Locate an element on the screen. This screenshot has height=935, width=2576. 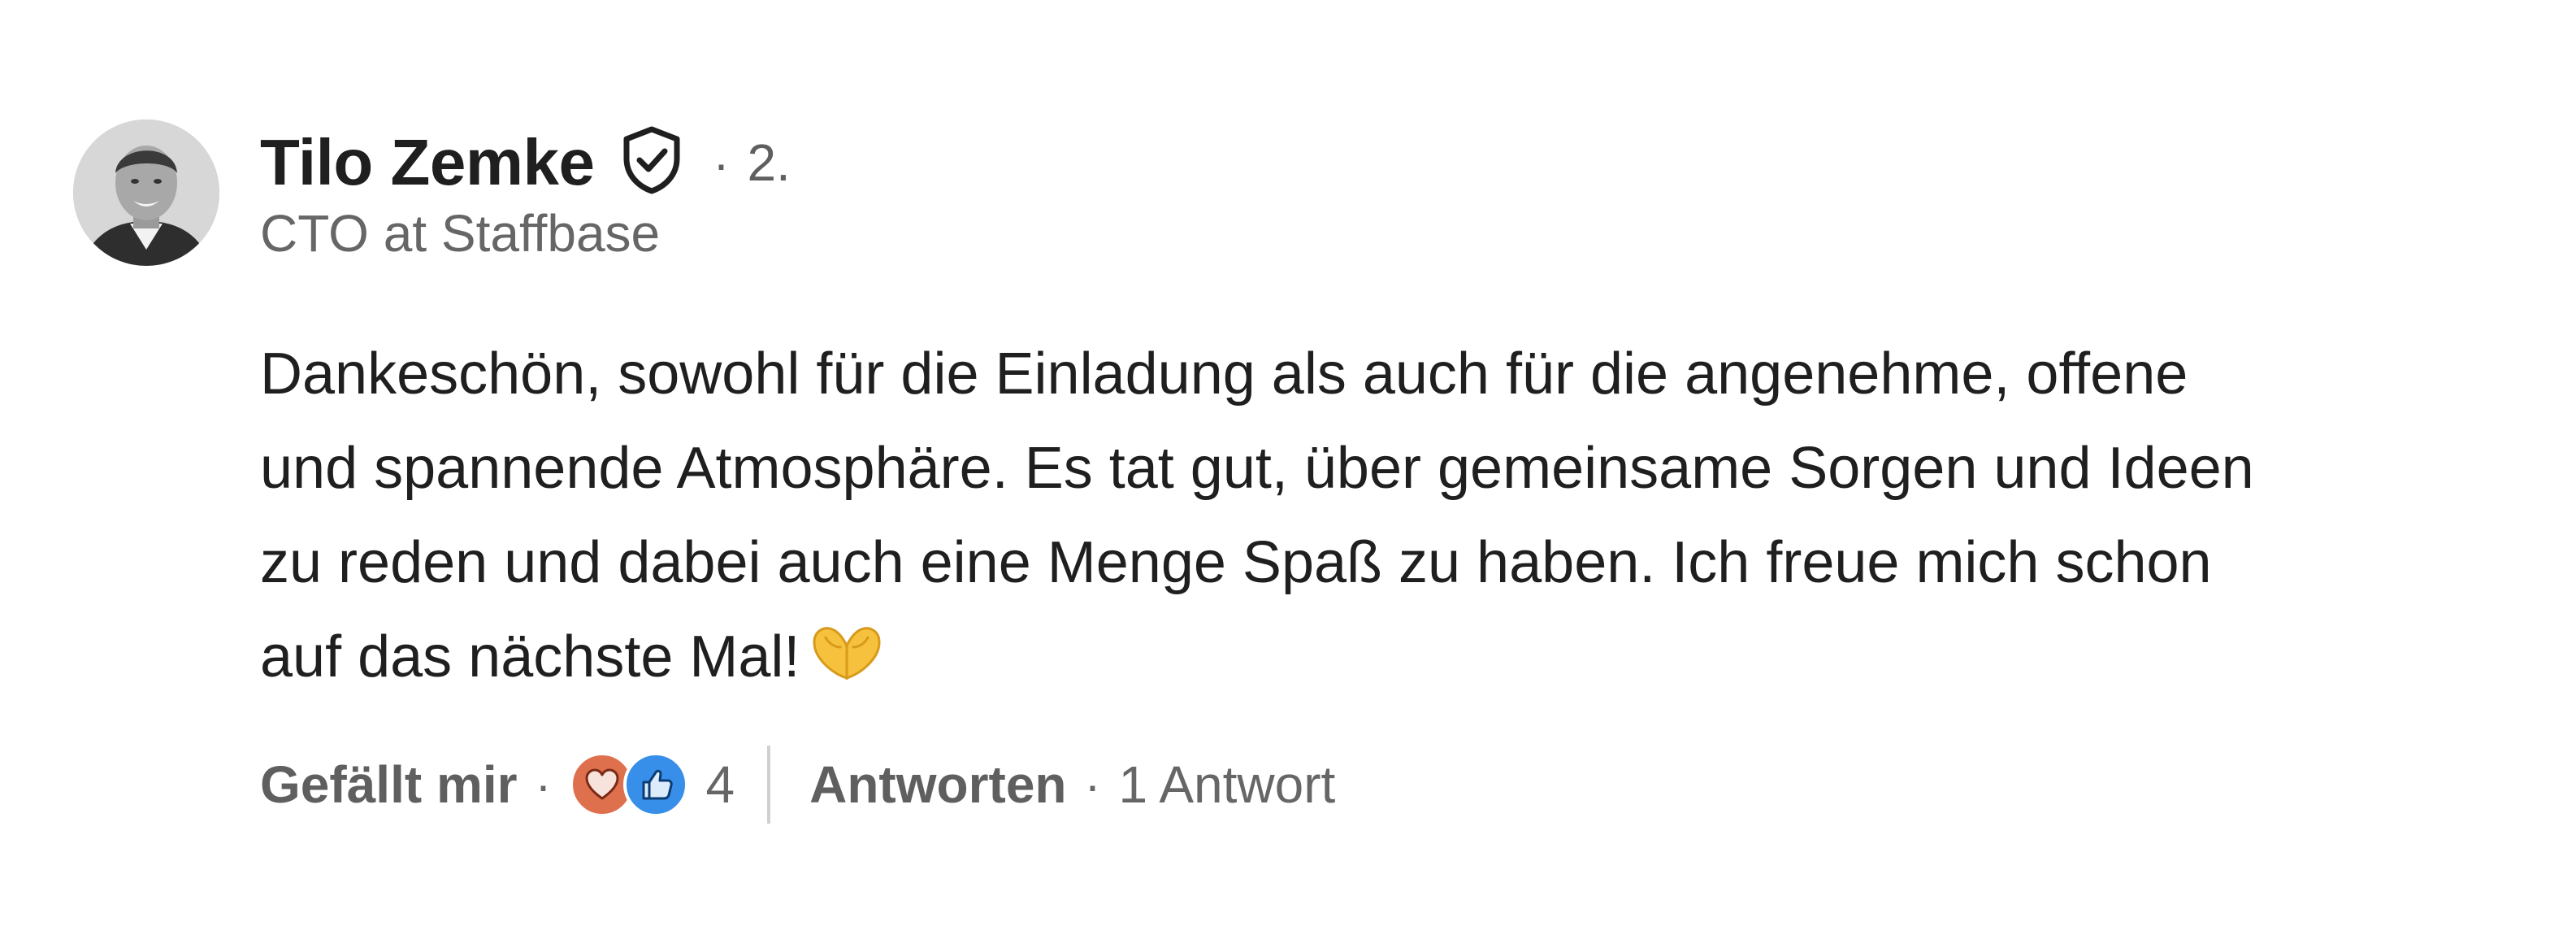
avatar-photo is located at coordinates (146, 193).